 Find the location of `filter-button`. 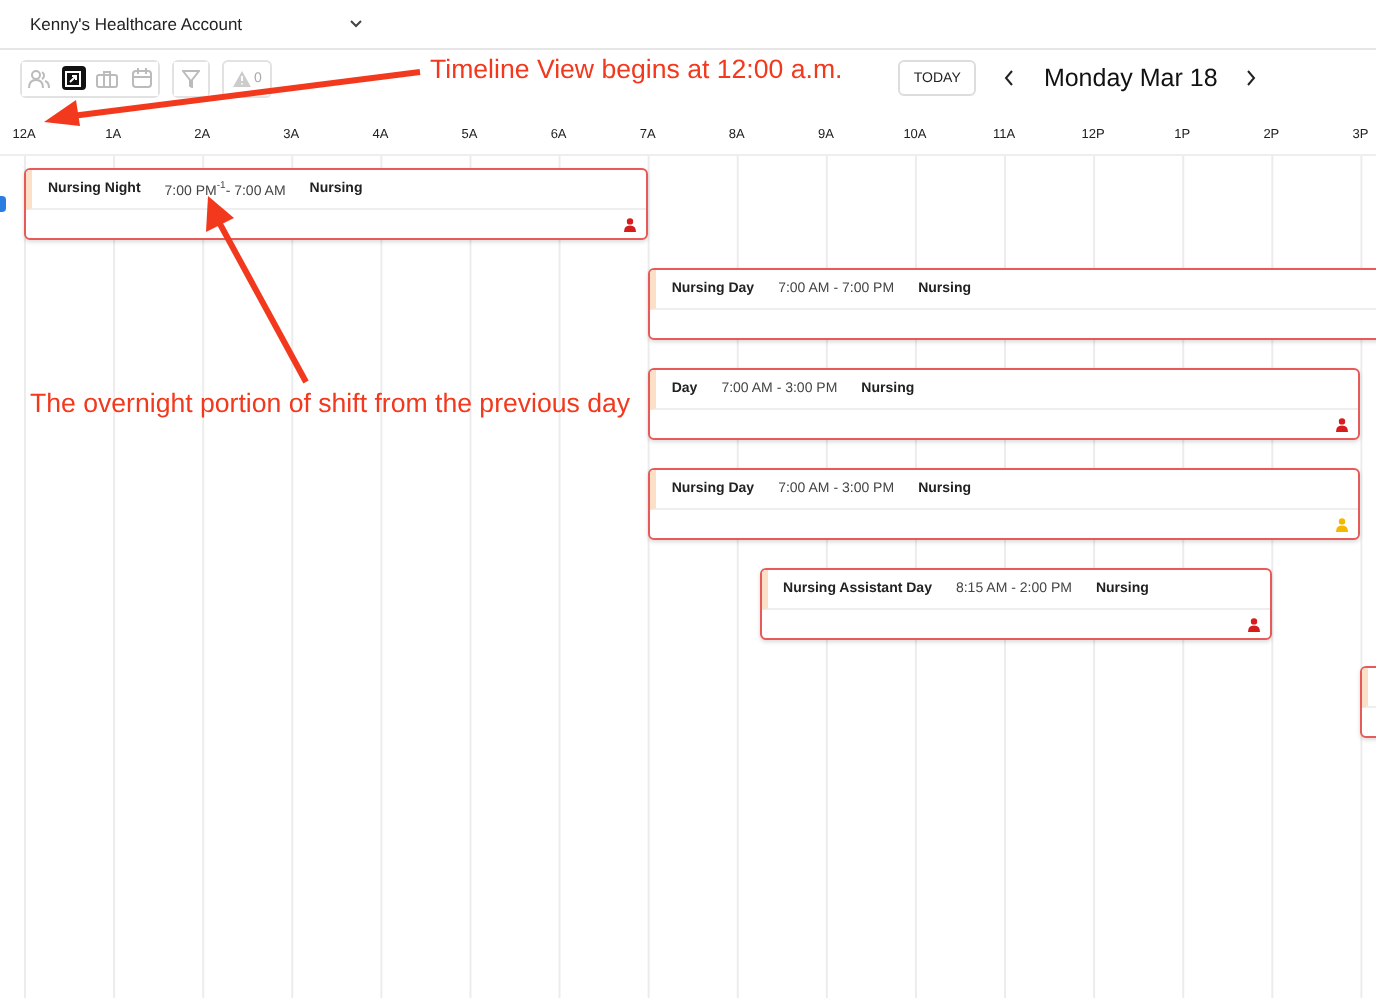

filter-button is located at coordinates (191, 78).